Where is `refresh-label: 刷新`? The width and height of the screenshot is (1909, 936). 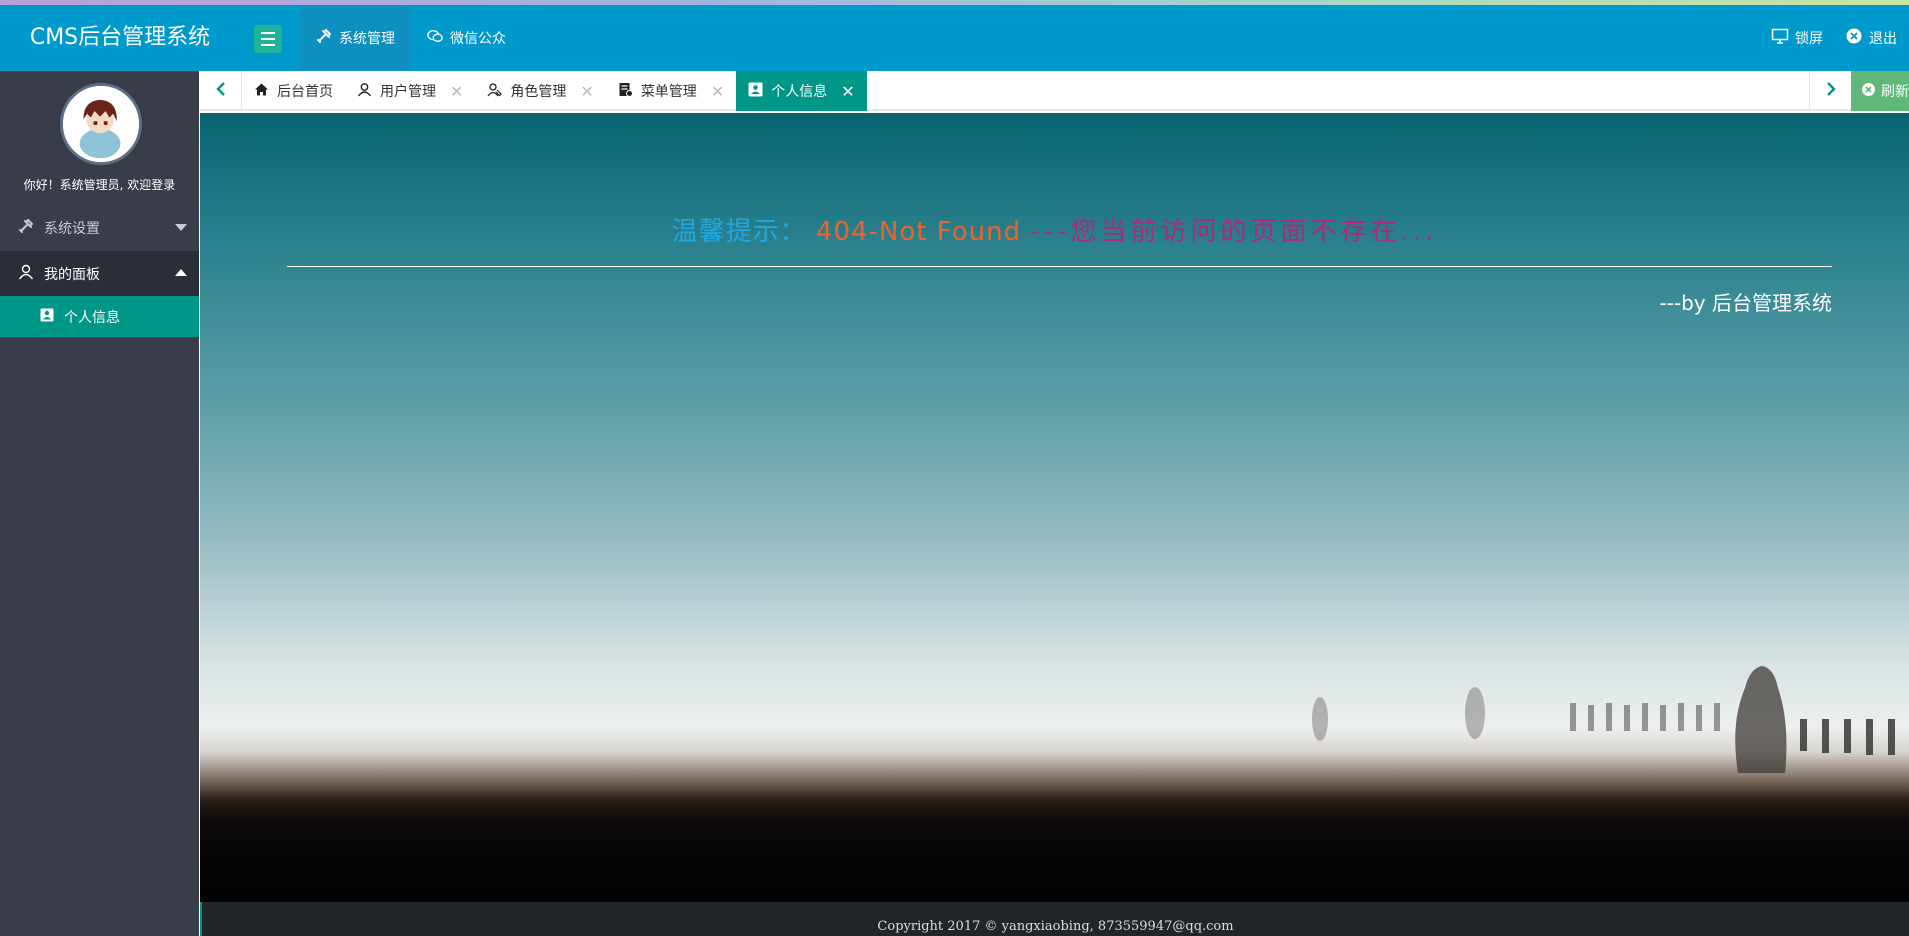
refresh-label: 刷新 is located at coordinates (1895, 92).